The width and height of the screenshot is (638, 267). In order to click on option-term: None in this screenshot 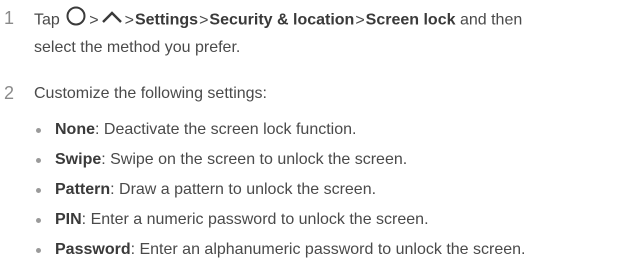, I will do `click(75, 129)`.